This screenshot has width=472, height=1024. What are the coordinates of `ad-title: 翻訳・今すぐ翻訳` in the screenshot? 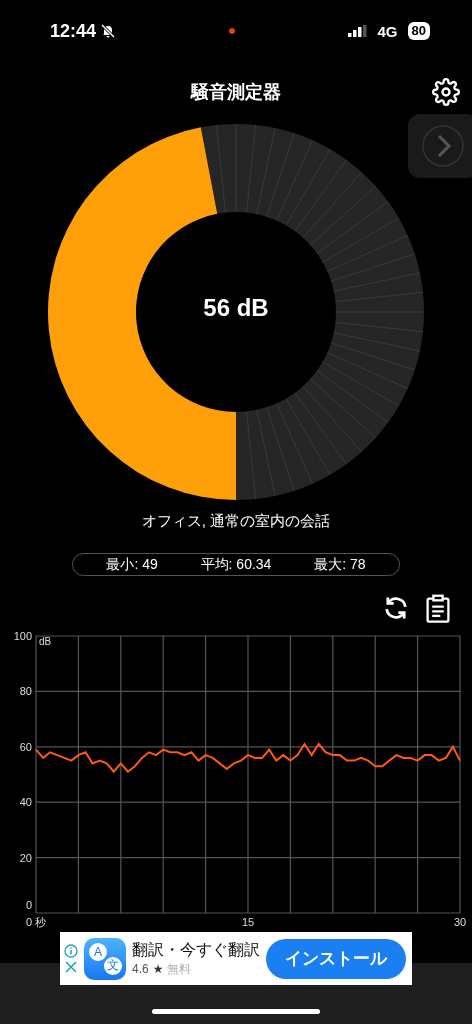 It's located at (196, 949).